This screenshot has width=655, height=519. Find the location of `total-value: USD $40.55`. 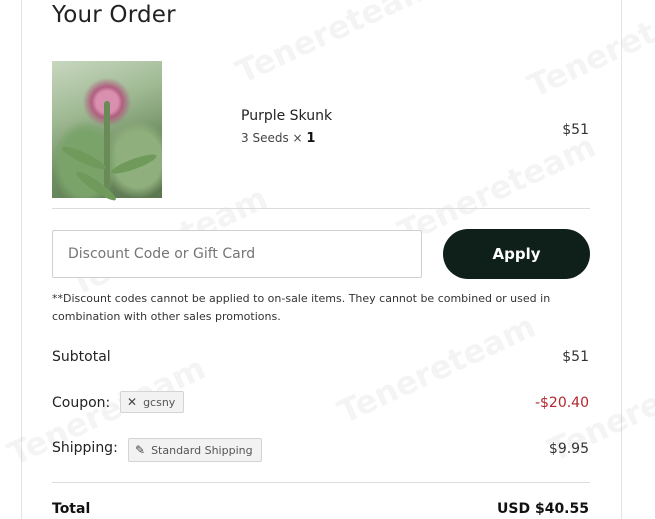

total-value: USD $40.55 is located at coordinates (543, 509).